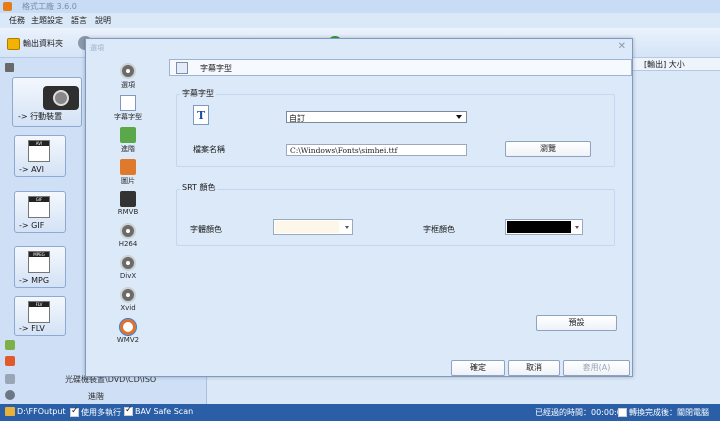  What do you see at coordinates (103, 20) in the screenshot?
I see `menu-help: 說明` at bounding box center [103, 20].